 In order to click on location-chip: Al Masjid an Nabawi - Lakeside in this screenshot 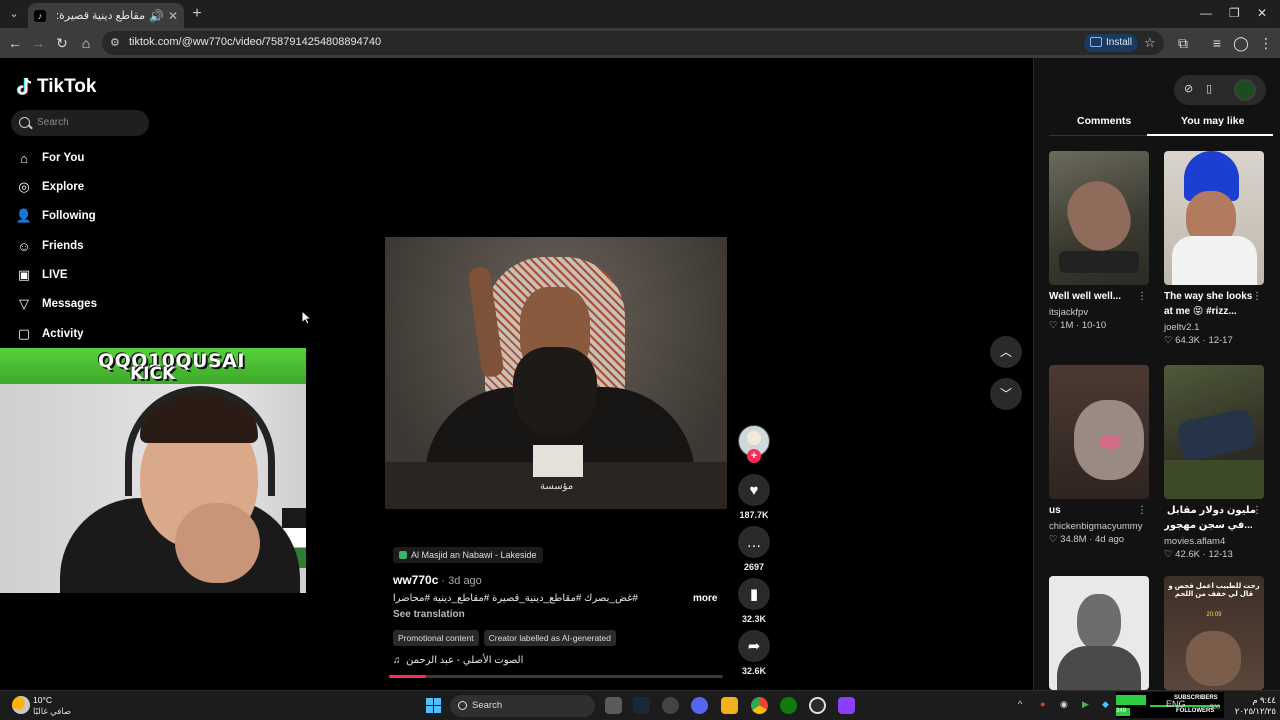, I will do `click(468, 555)`.